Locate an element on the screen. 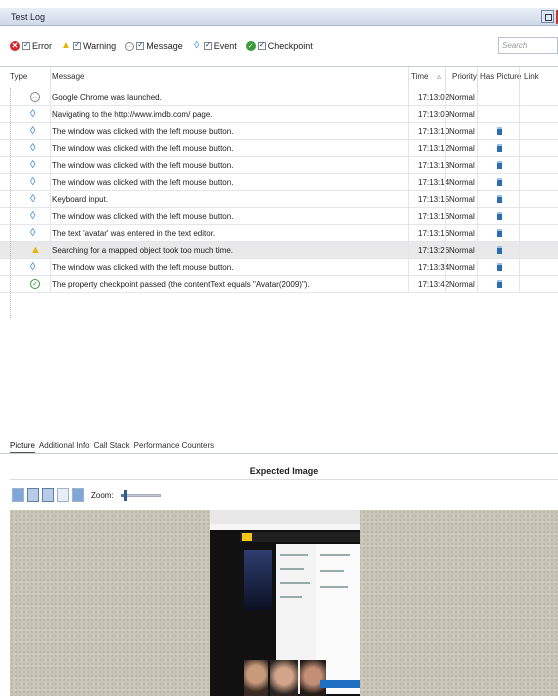 The image size is (558, 696). captured-screenshot is located at coordinates (285, 603).